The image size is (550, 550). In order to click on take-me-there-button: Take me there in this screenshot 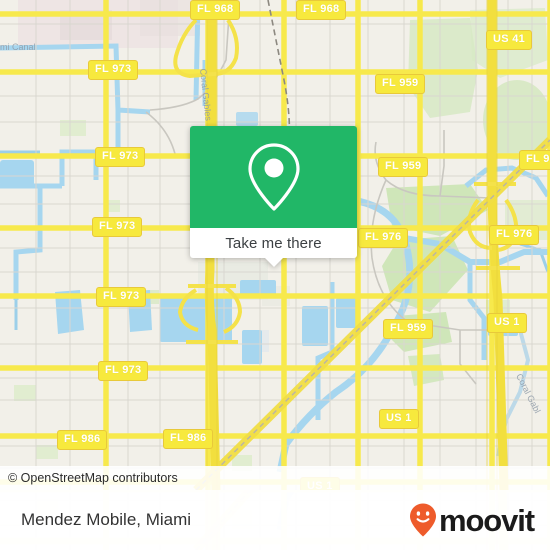, I will do `click(273, 243)`.